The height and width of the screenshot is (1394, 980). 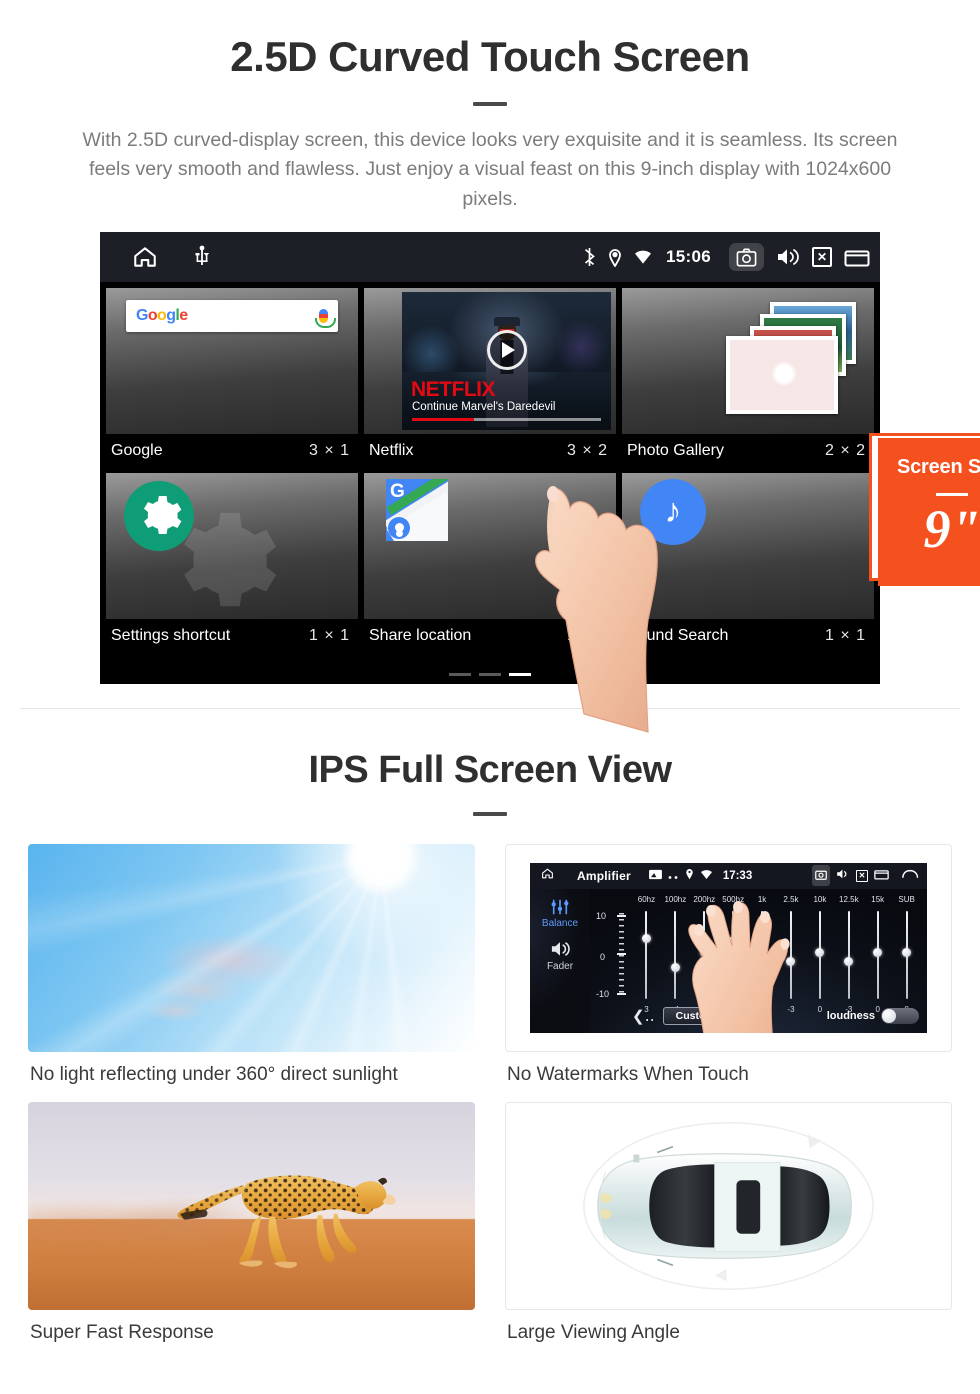 I want to click on screen-size-badge: Screen Size 9", so click(x=929, y=511).